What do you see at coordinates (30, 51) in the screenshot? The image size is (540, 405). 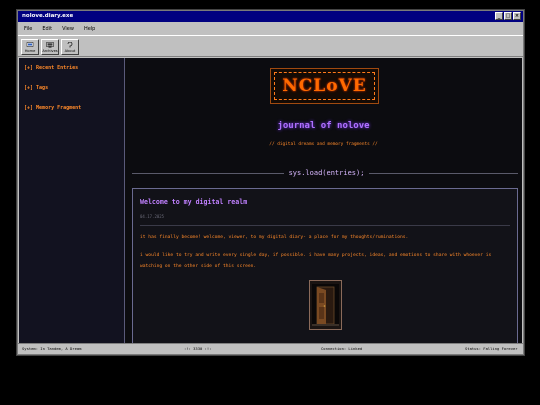 I see `home-button-label: Home` at bounding box center [30, 51].